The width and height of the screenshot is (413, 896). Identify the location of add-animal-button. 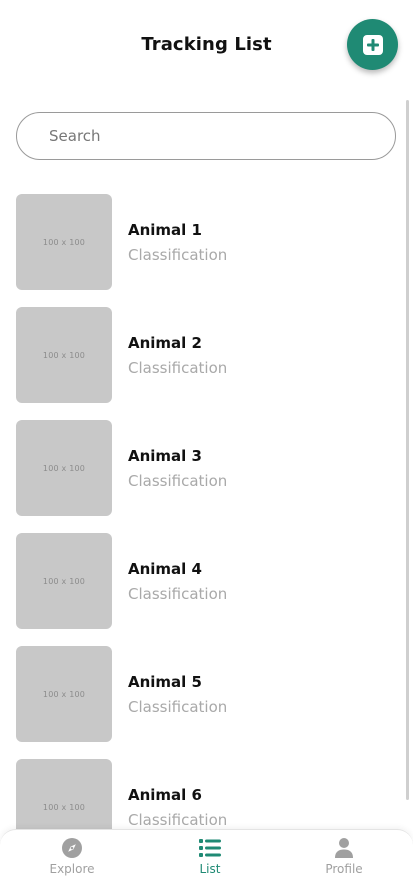
(372, 44).